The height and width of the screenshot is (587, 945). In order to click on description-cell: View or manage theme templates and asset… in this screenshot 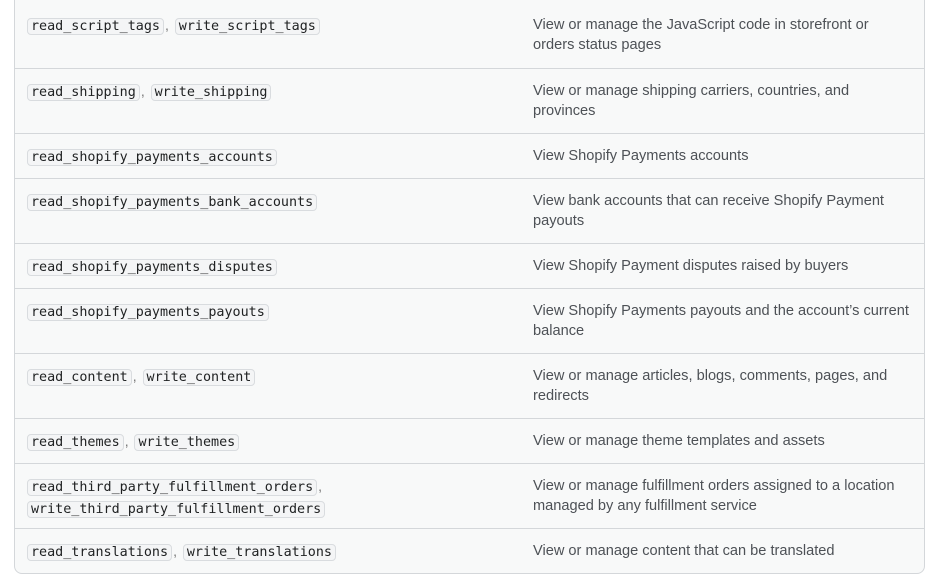, I will do `click(679, 441)`.